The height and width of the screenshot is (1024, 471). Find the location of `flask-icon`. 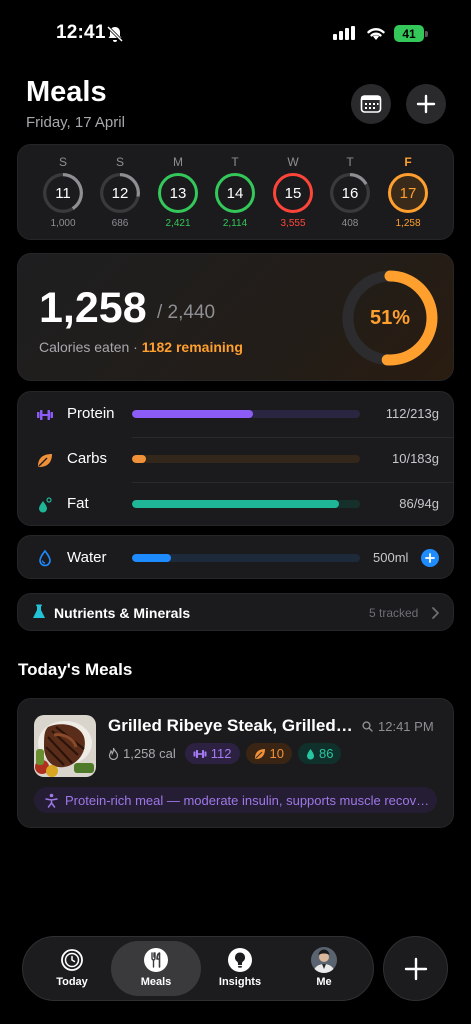

flask-icon is located at coordinates (39, 611).